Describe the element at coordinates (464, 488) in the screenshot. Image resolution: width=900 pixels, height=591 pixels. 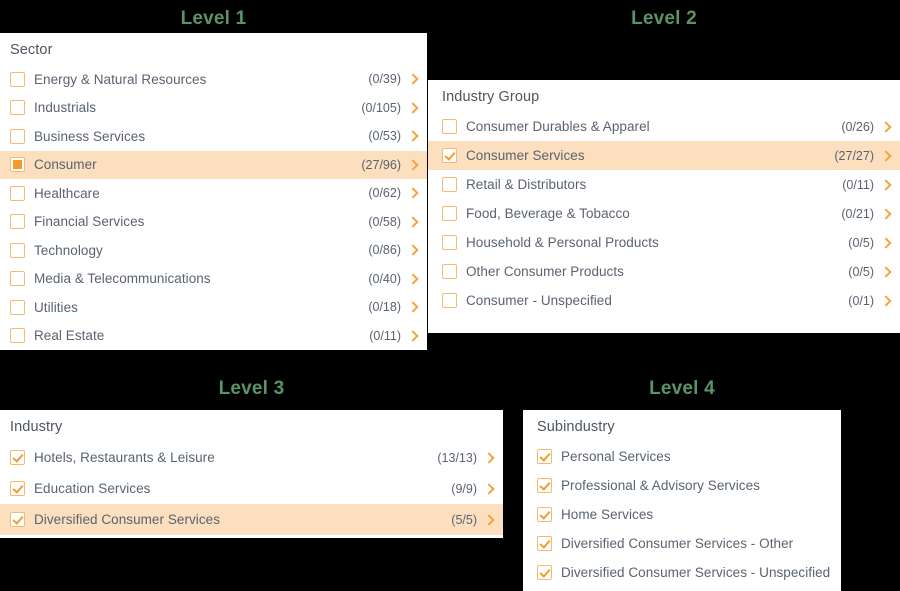
I see `list-item-count: (9/9)` at that location.